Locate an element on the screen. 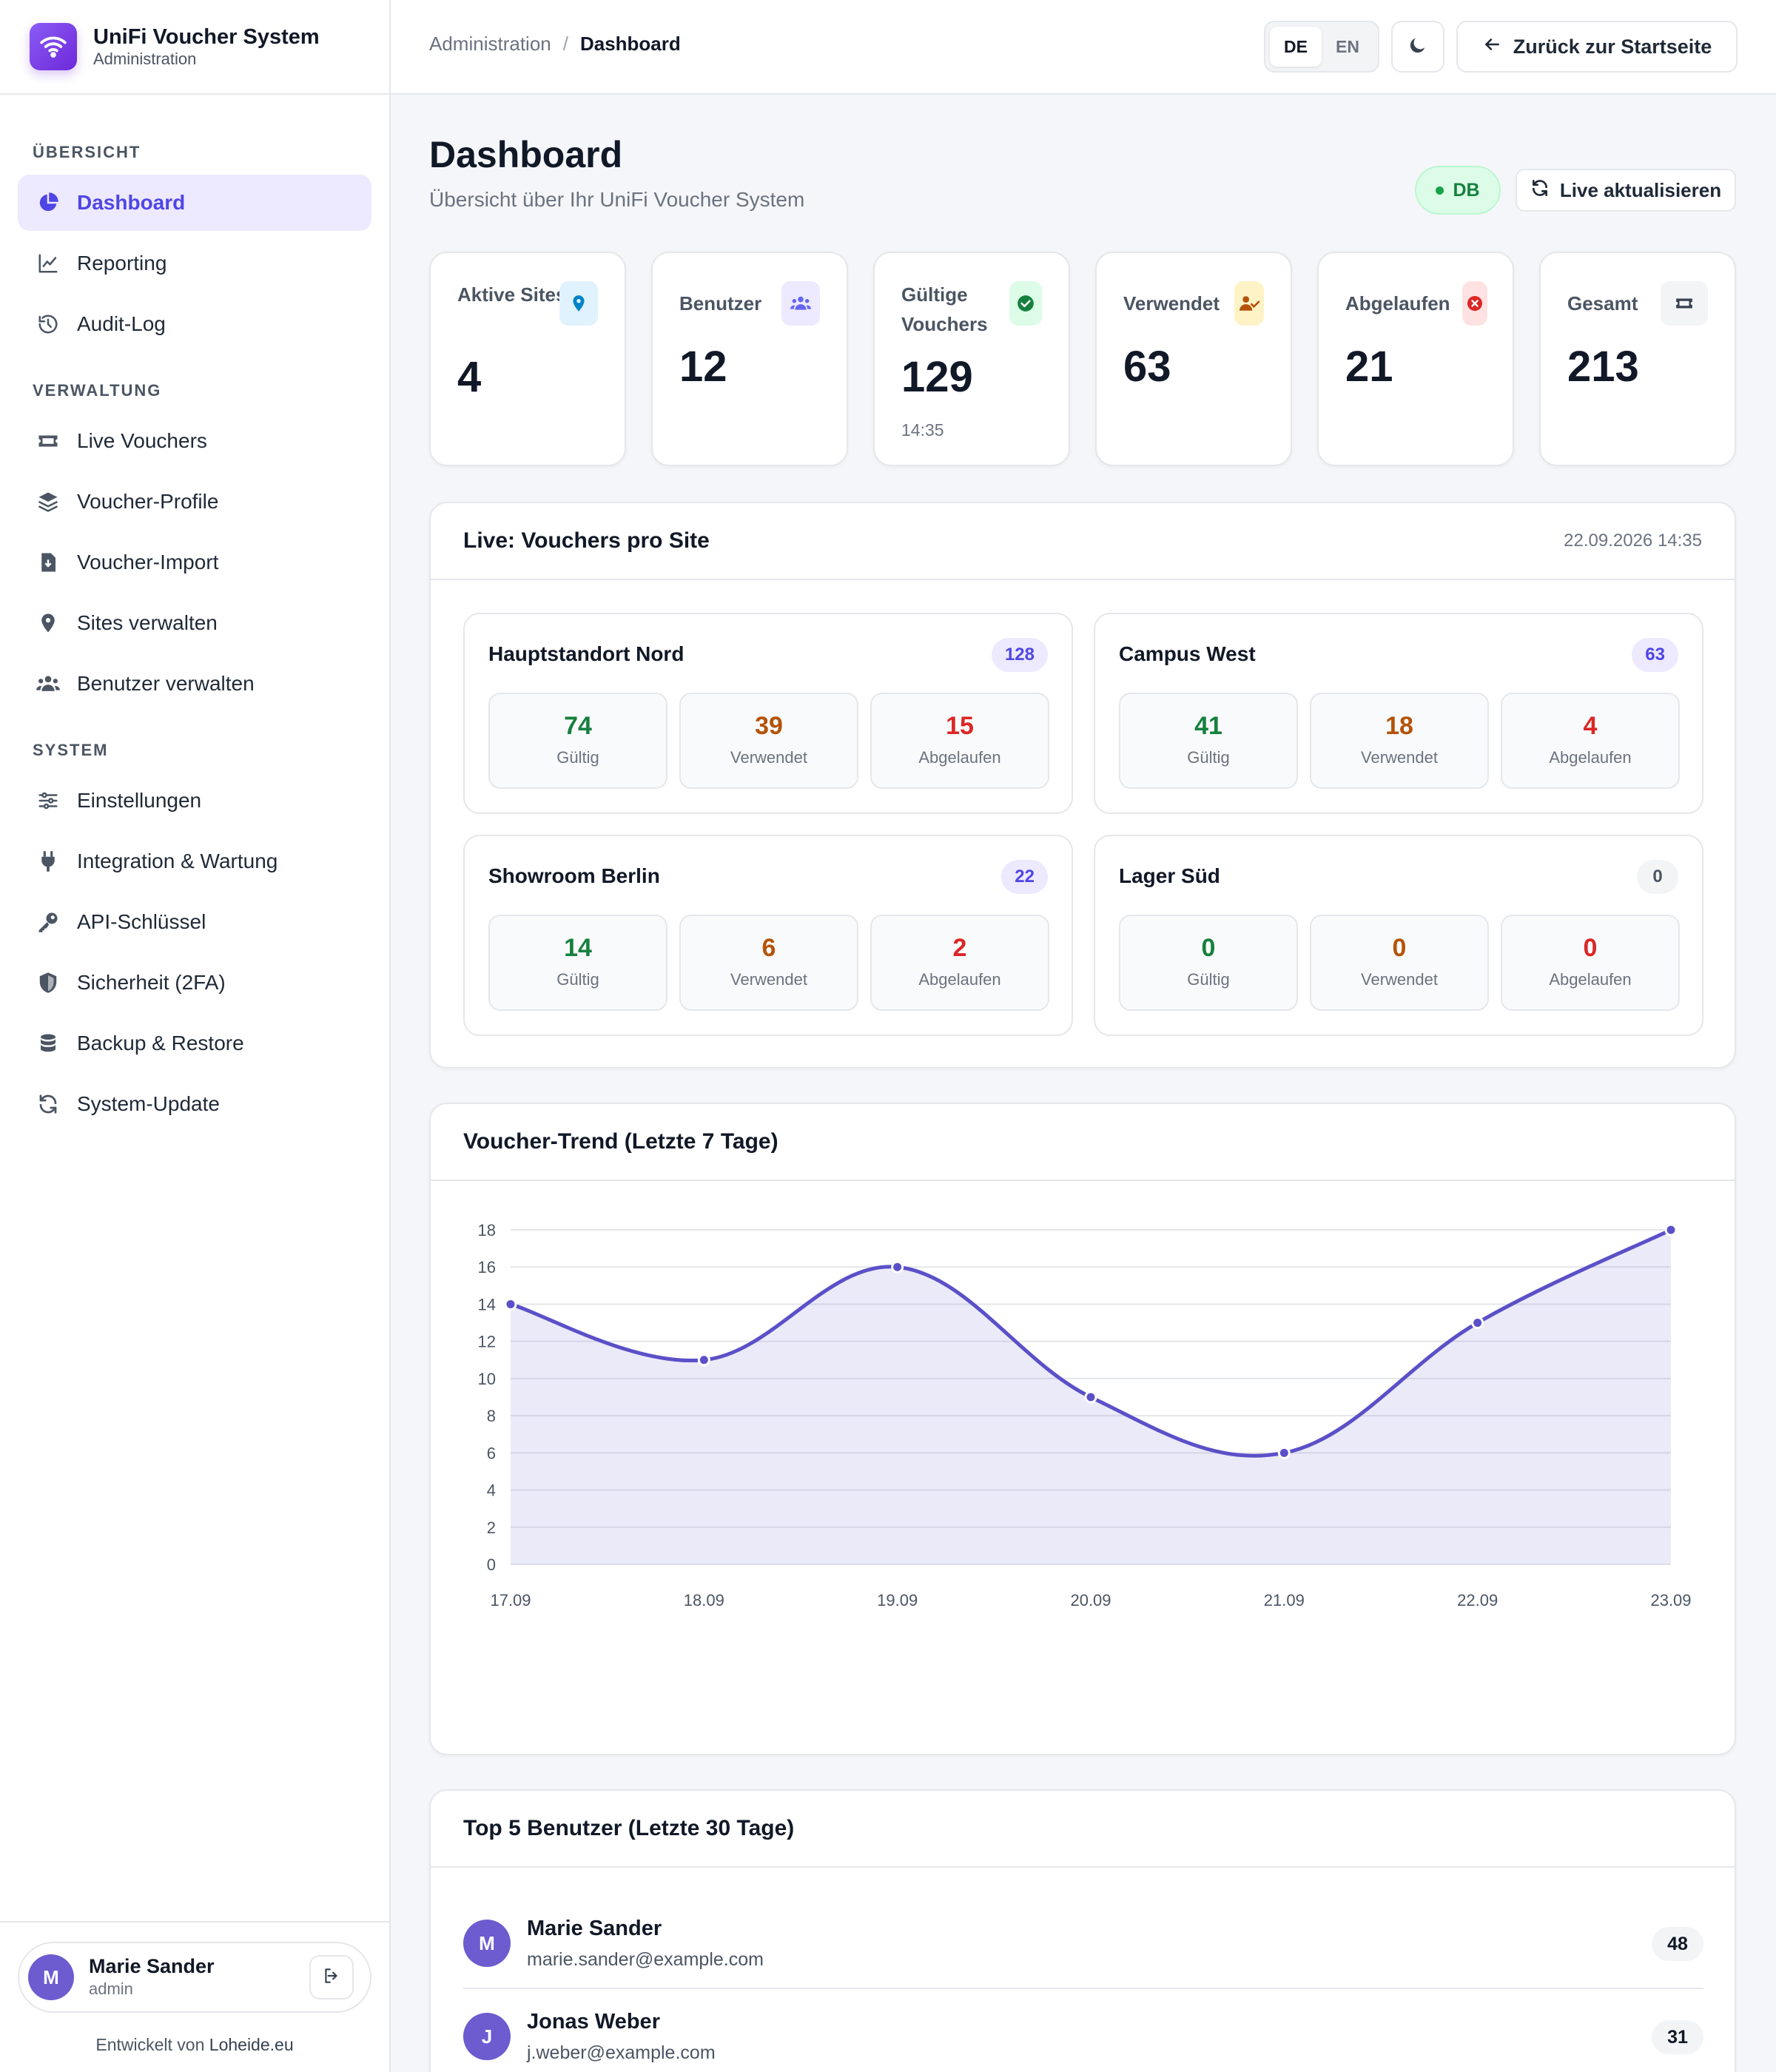  site-stat-label: Gültig is located at coordinates (577, 979).